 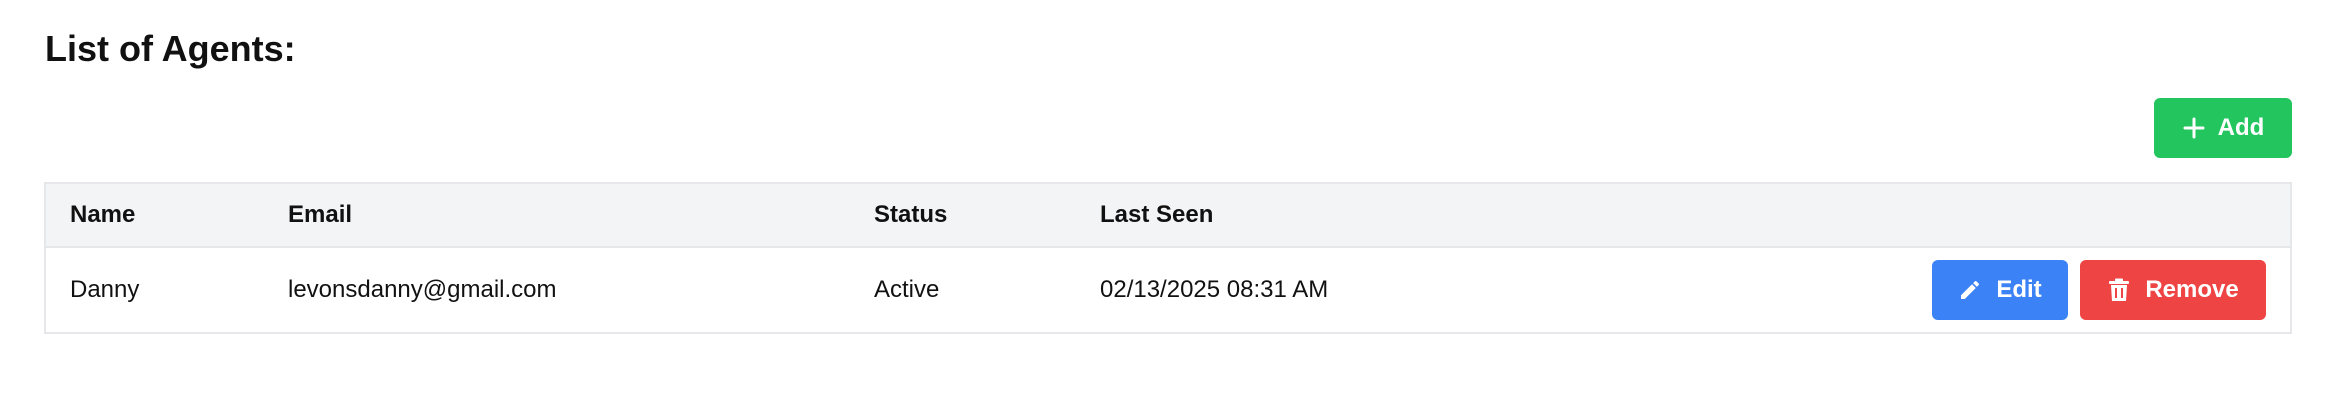 I want to click on add-button-label: Add, so click(x=2241, y=127).